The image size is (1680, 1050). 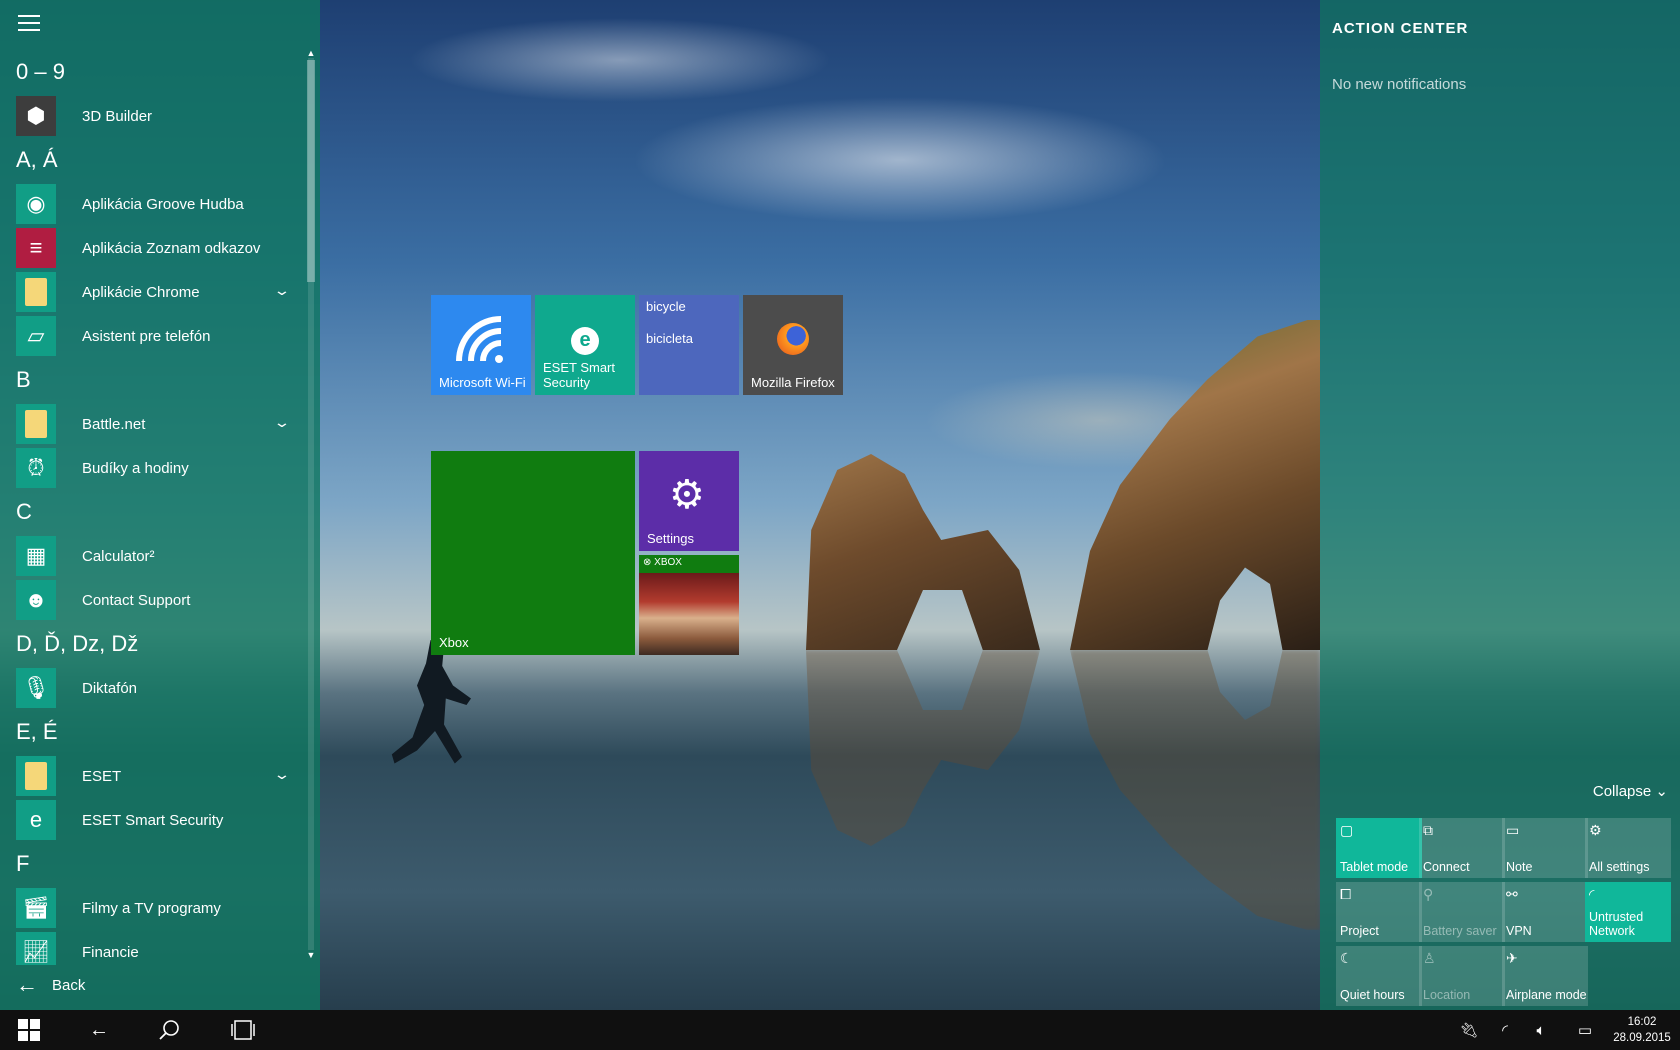 I want to click on app-list-item: ≡ Aplikácia Zoznam odkazov, so click(x=153, y=248).